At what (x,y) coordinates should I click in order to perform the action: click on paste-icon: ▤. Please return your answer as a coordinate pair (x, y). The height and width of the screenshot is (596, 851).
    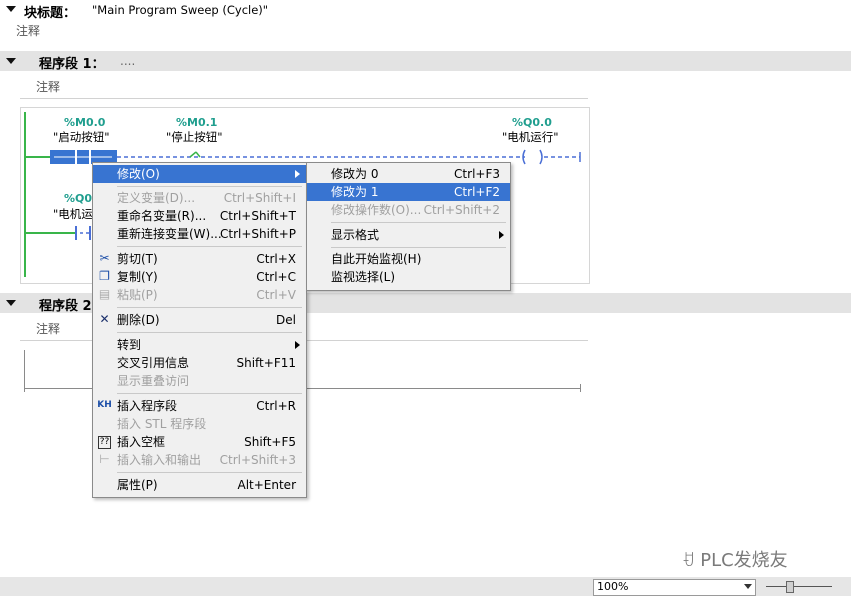
    Looking at the image, I should click on (104, 294).